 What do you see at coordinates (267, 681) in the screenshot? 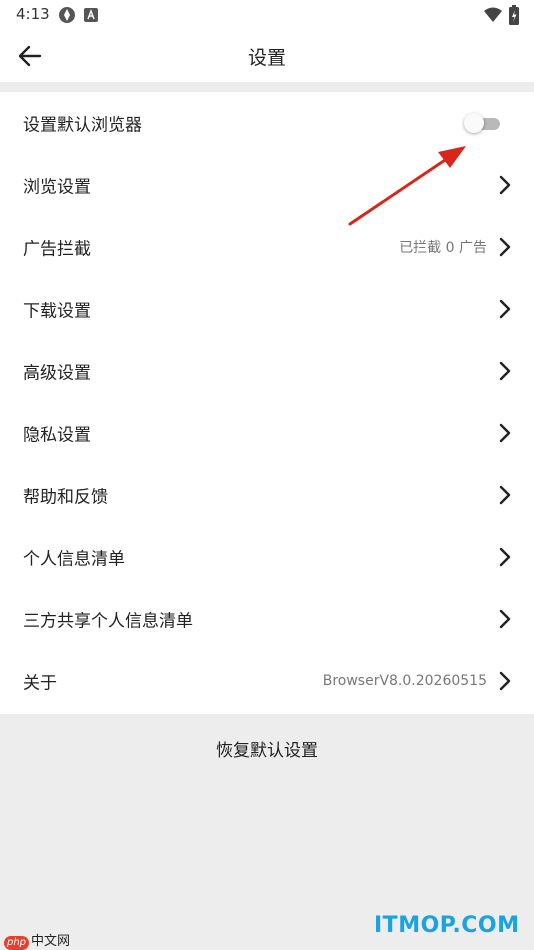
I see `settings-item-about: 关于 BrowserV8.0.20260515` at bounding box center [267, 681].